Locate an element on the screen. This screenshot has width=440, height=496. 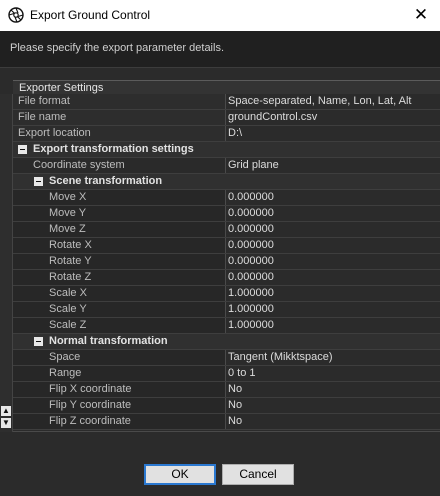
property-value: Grid plane is located at coordinates (334, 165).